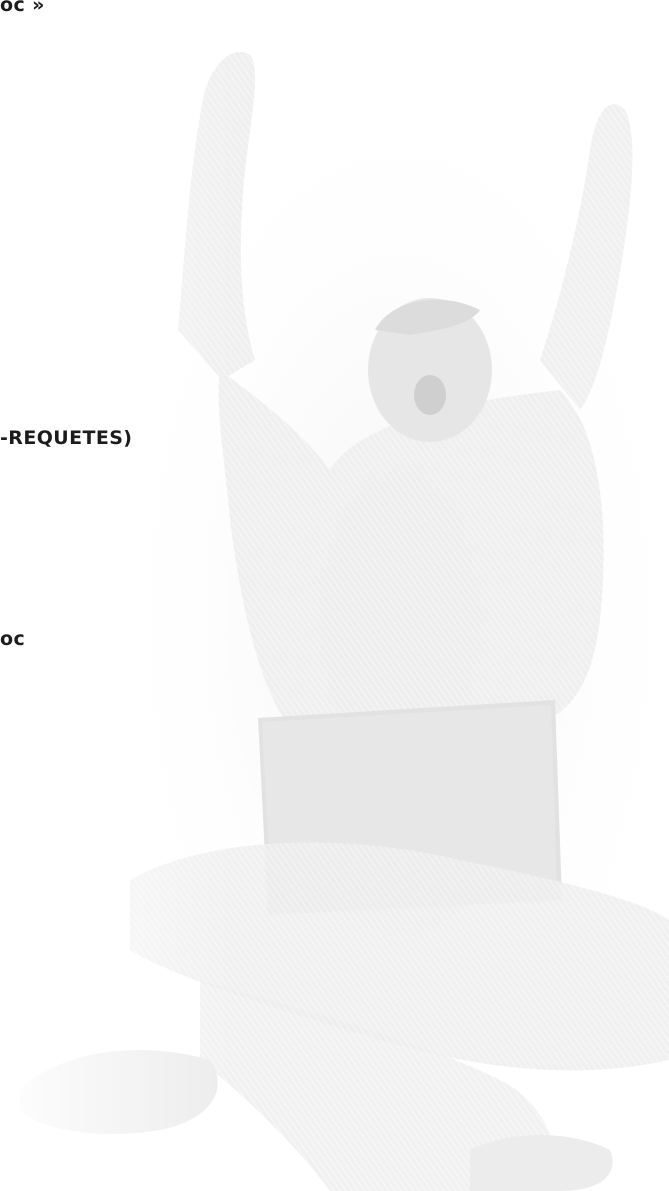 The width and height of the screenshot is (669, 1191). What do you see at coordinates (22, 8) in the screenshot?
I see `clipped-text-top: oc »` at bounding box center [22, 8].